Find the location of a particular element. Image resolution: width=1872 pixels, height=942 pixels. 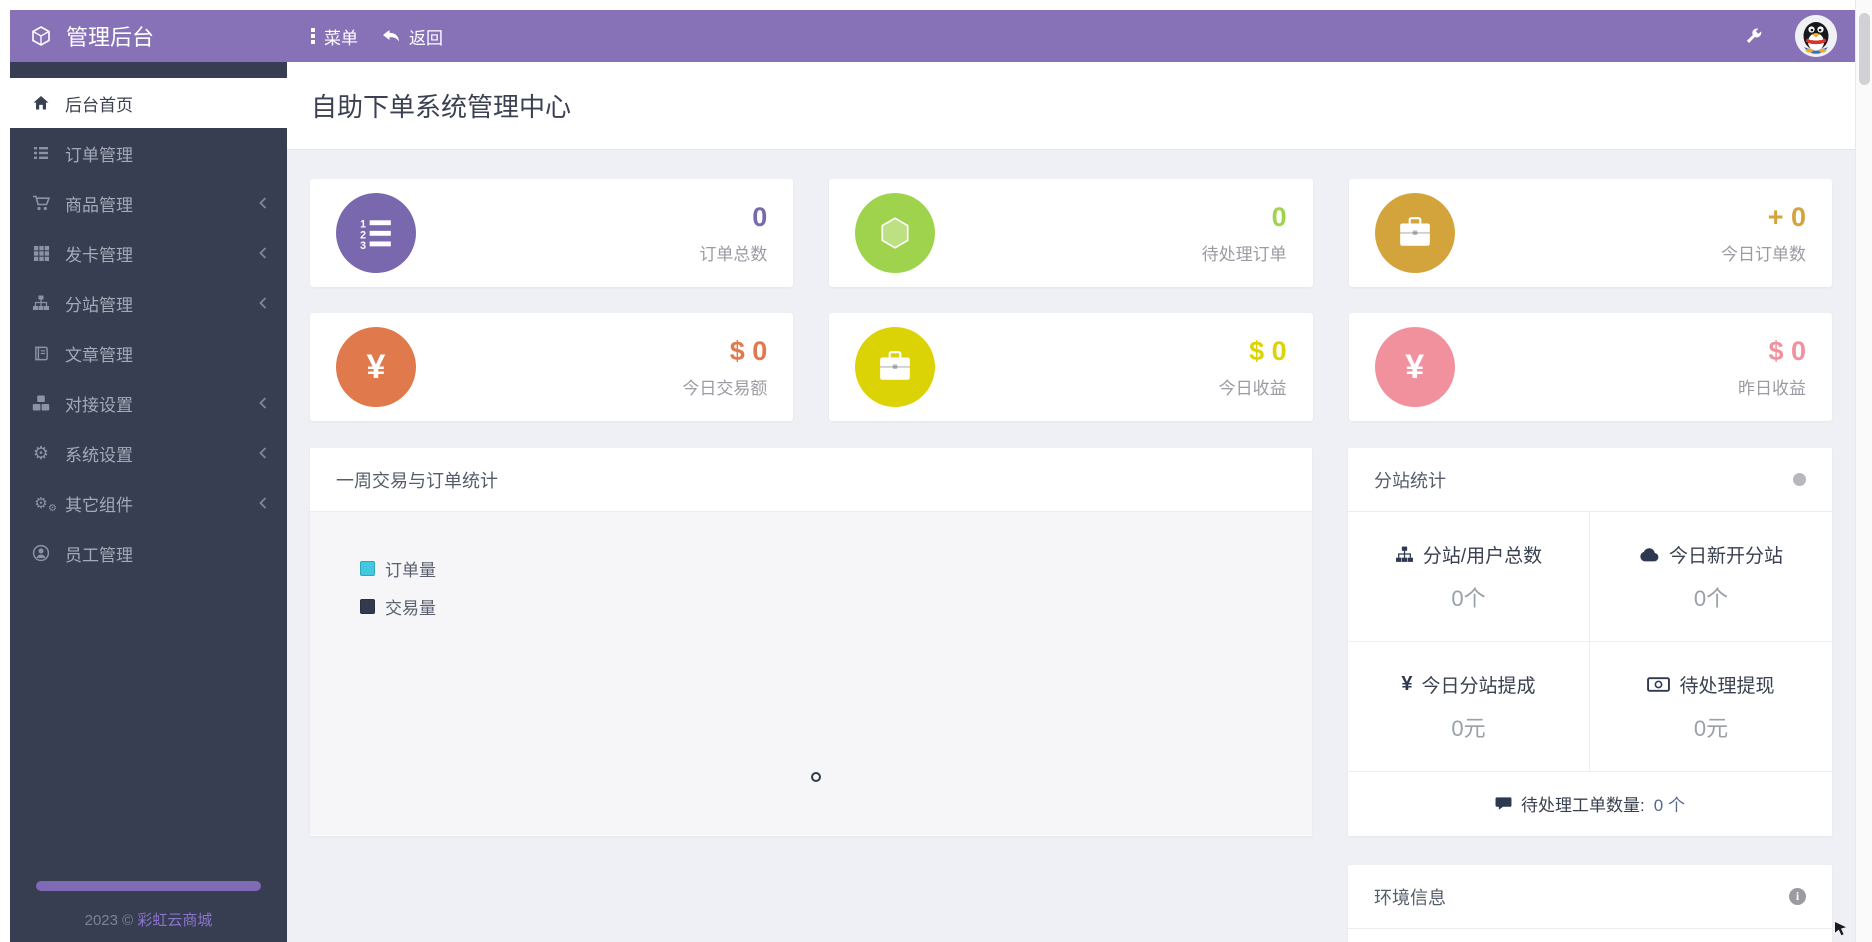

copyright: 2023 © 彩虹云商城 is located at coordinates (148, 919).